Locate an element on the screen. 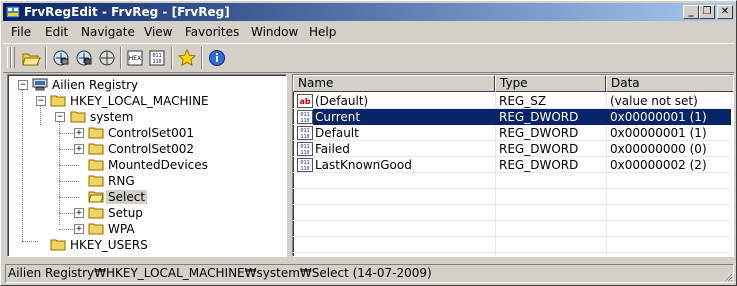 The width and height of the screenshot is (737, 286). minimize-button: _ is located at coordinates (691, 12).